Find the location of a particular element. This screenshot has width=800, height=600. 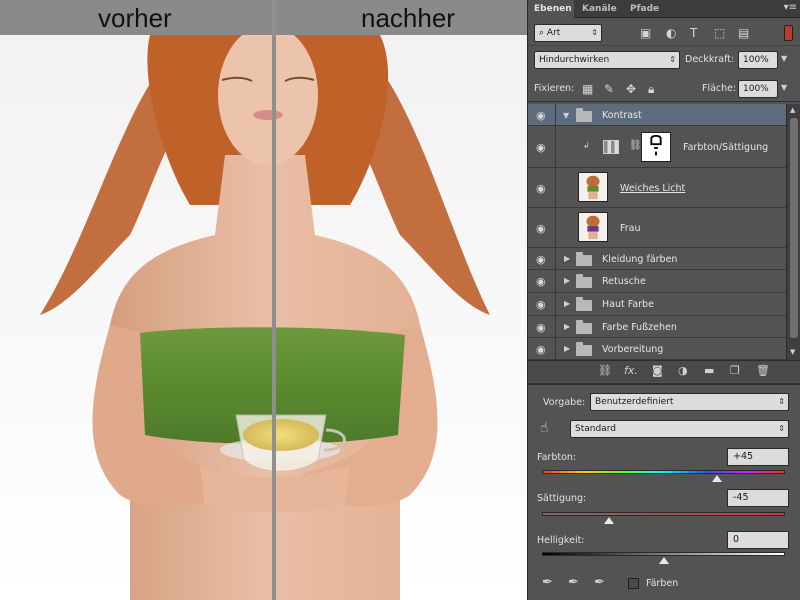

layers-scrollbar: ▲ ▼ is located at coordinates (793, 232).